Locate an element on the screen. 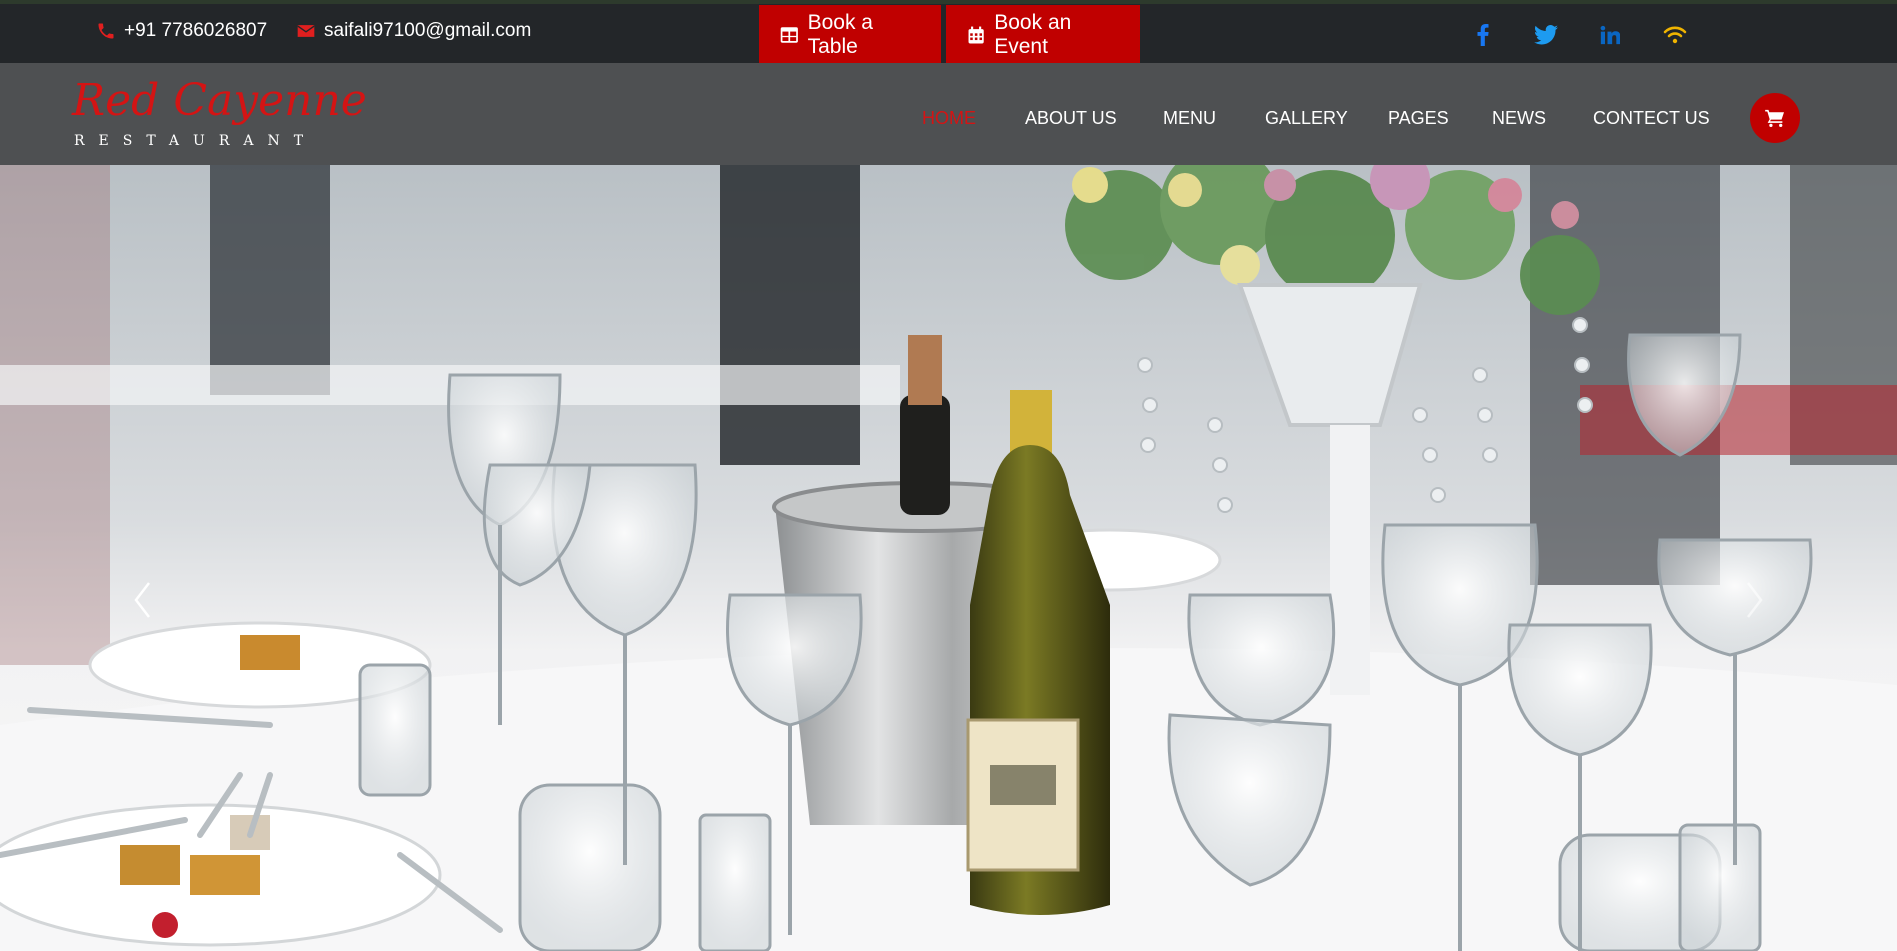 This screenshot has width=1897, height=951. book-event-button: Book an Event is located at coordinates (1043, 35).